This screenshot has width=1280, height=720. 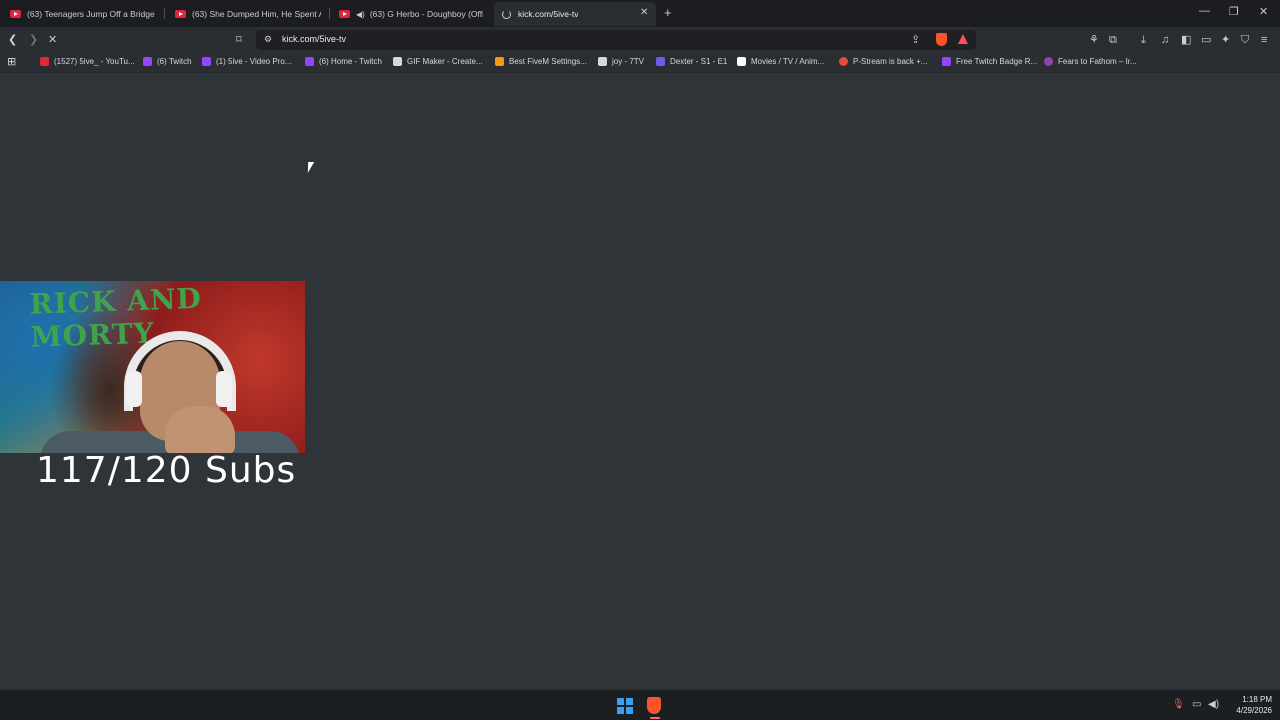 I want to click on speaker-icon: ◀), so click(x=360, y=14).